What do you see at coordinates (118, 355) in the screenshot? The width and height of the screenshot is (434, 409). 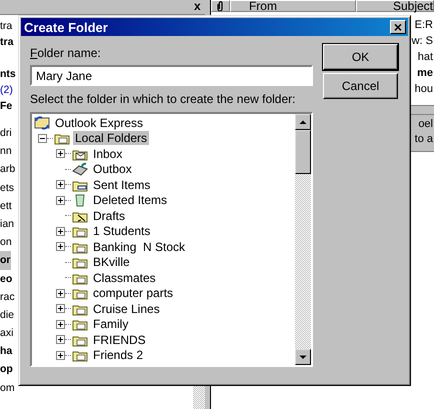 I see `tree-item: Friends 2` at bounding box center [118, 355].